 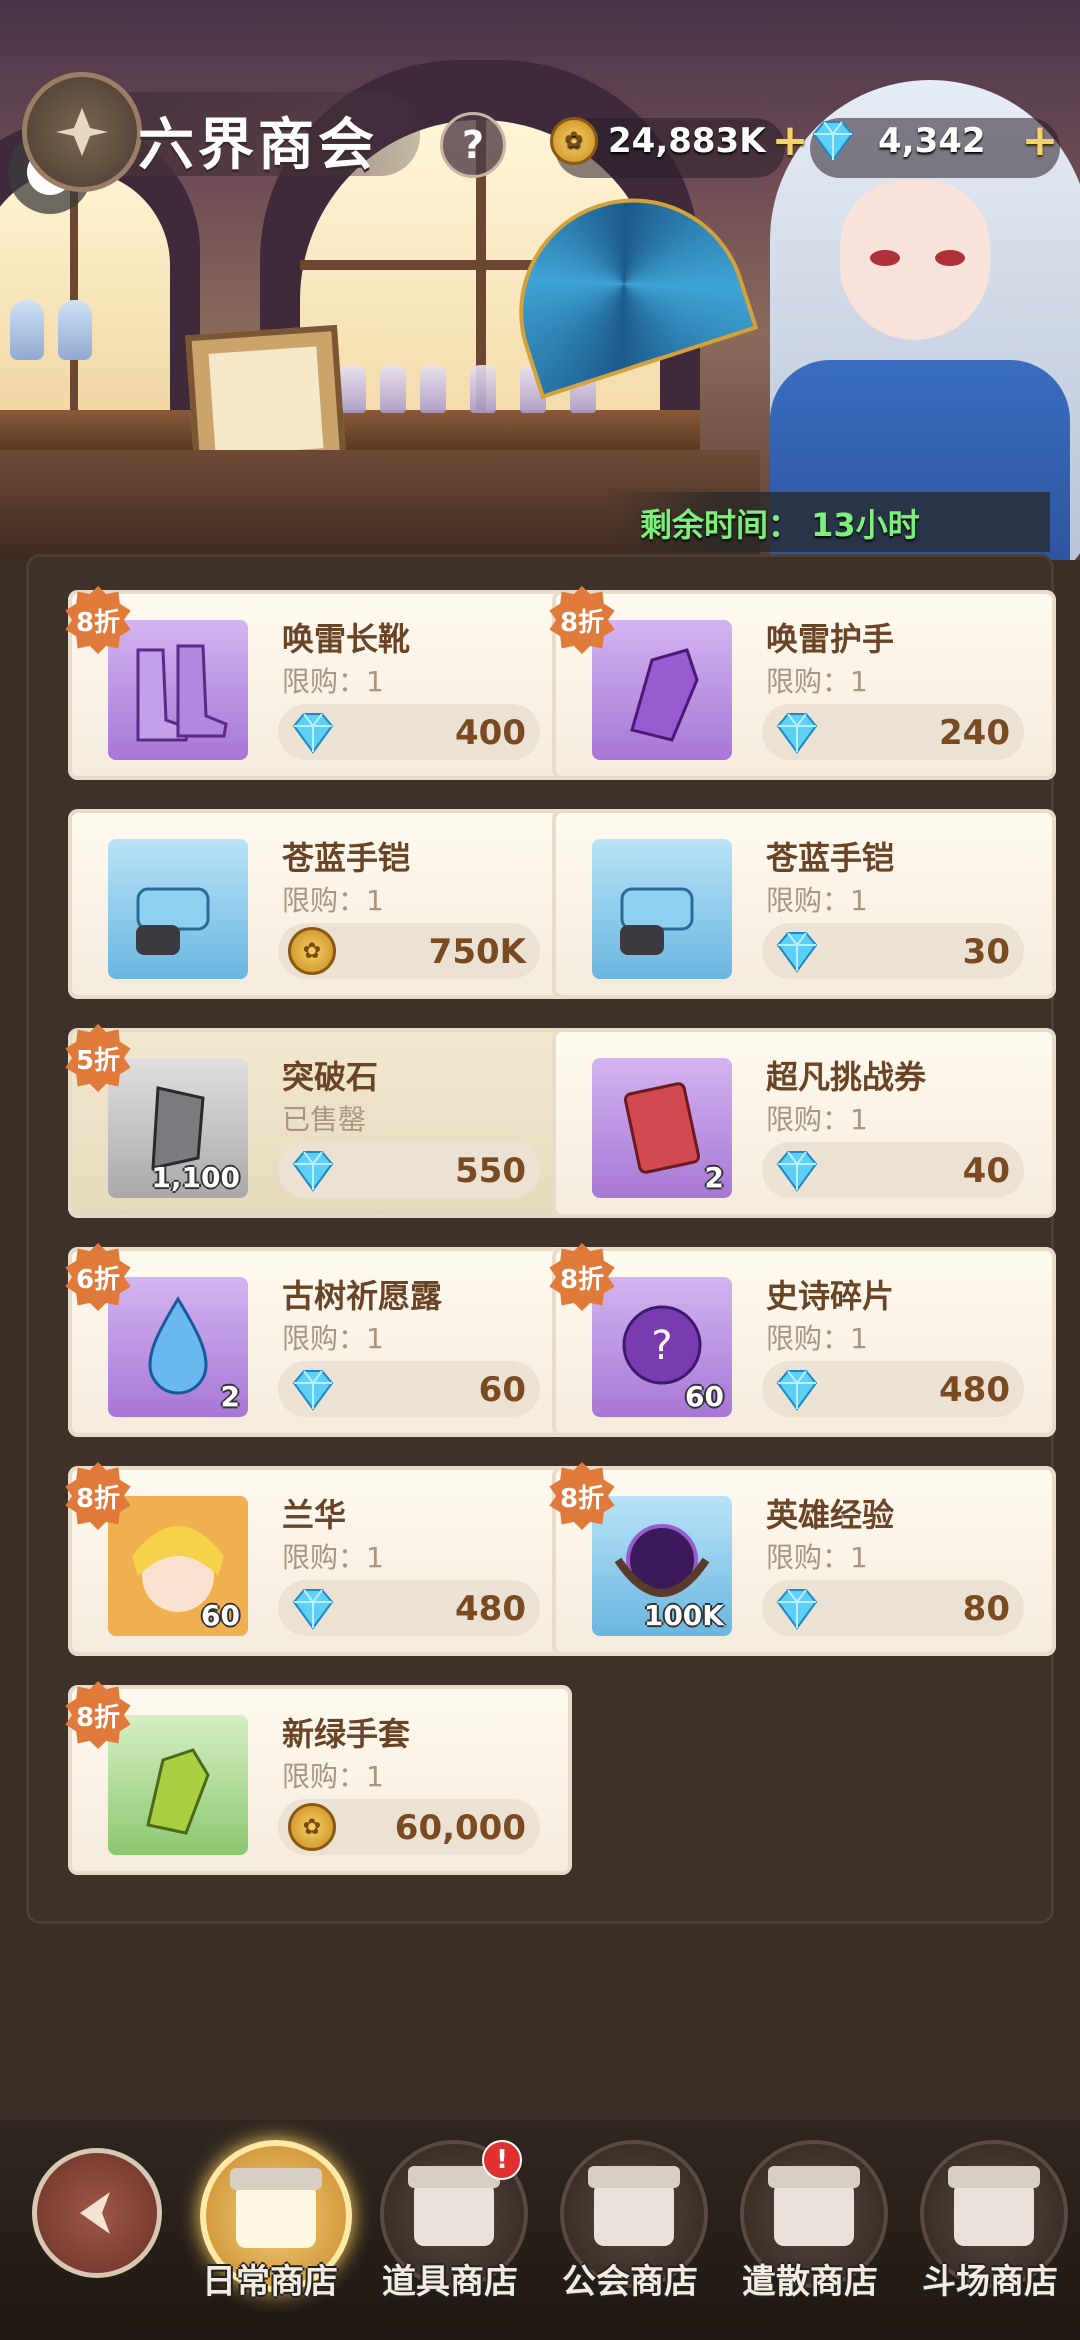 What do you see at coordinates (271, 2230) in the screenshot?
I see `nav-tab-0: 日常商店` at bounding box center [271, 2230].